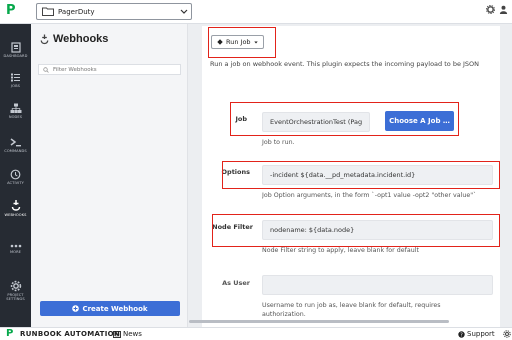 Image resolution: width=512 pixels, height=340 pixels. What do you see at coordinates (15, 56) in the screenshot?
I see `nav-label-dashboard: DASHBOARD` at bounding box center [15, 56].